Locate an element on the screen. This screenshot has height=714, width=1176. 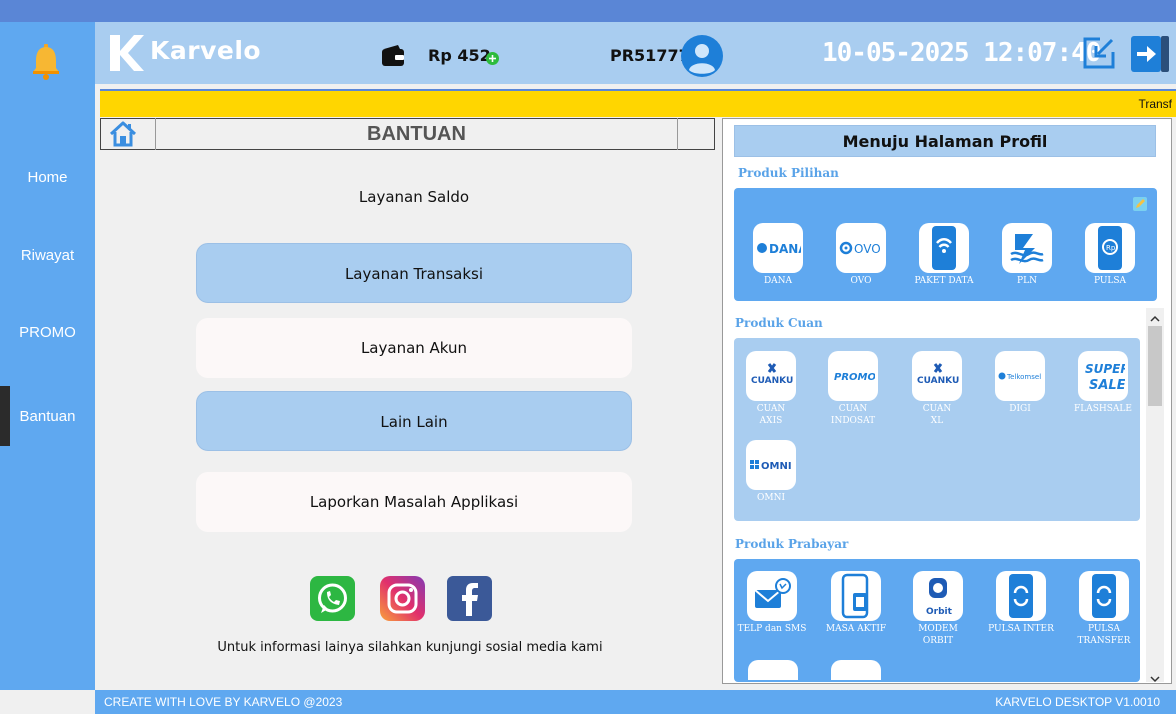
svg-text: OVO is located at coordinates (867, 249).